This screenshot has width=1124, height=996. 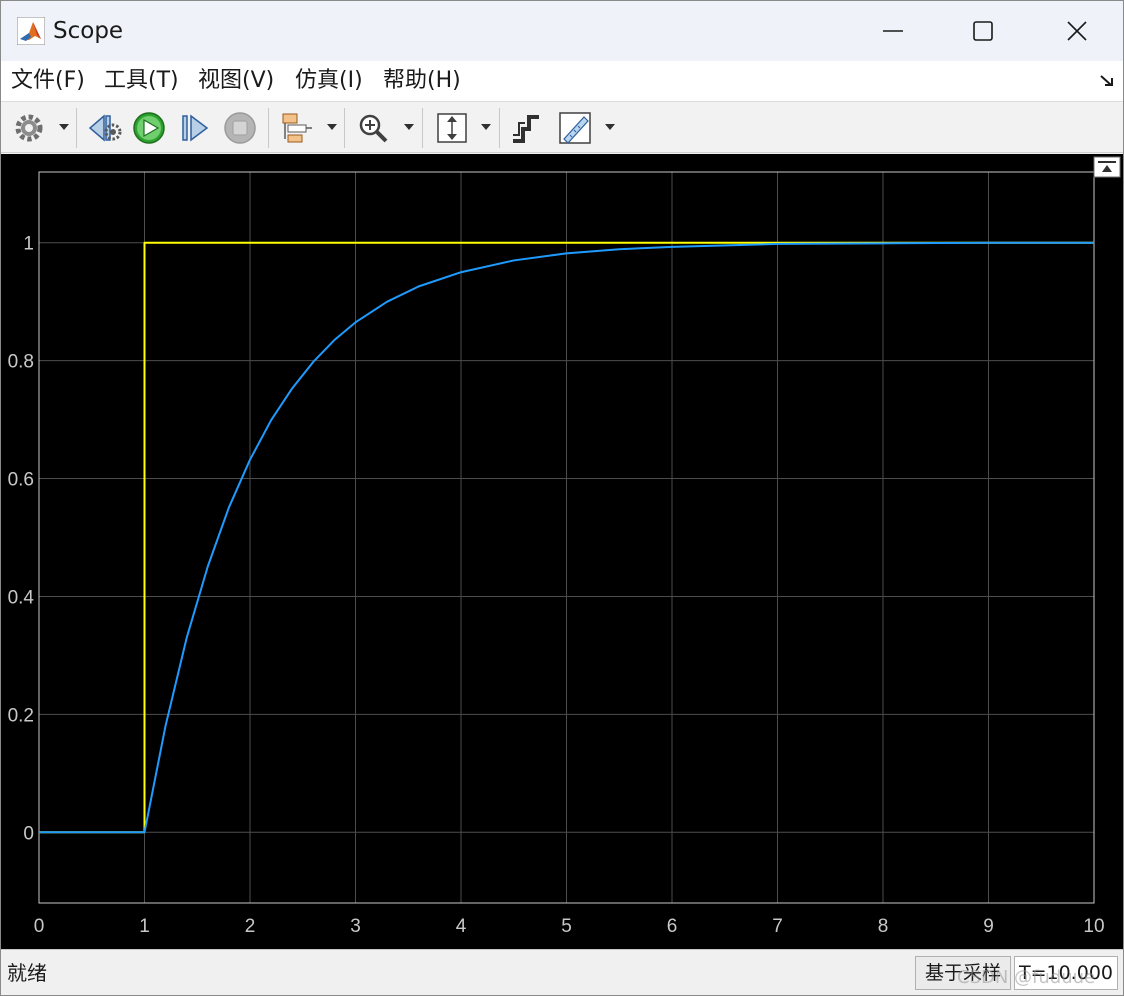 What do you see at coordinates (988, 926) in the screenshot?
I see `x-tick-label: 9` at bounding box center [988, 926].